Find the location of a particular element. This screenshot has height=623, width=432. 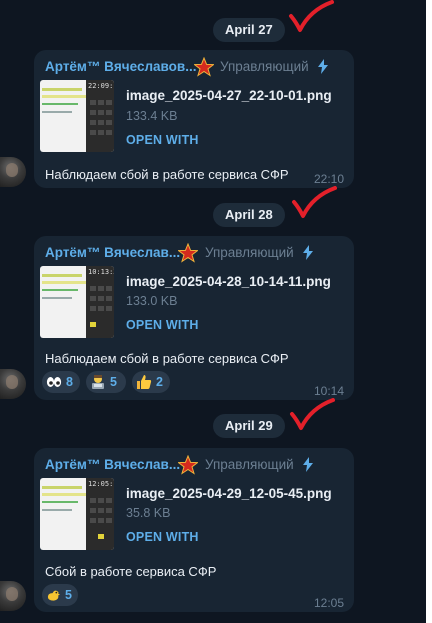

thumbnail-clock: 10:13:31 is located at coordinates (101, 272).